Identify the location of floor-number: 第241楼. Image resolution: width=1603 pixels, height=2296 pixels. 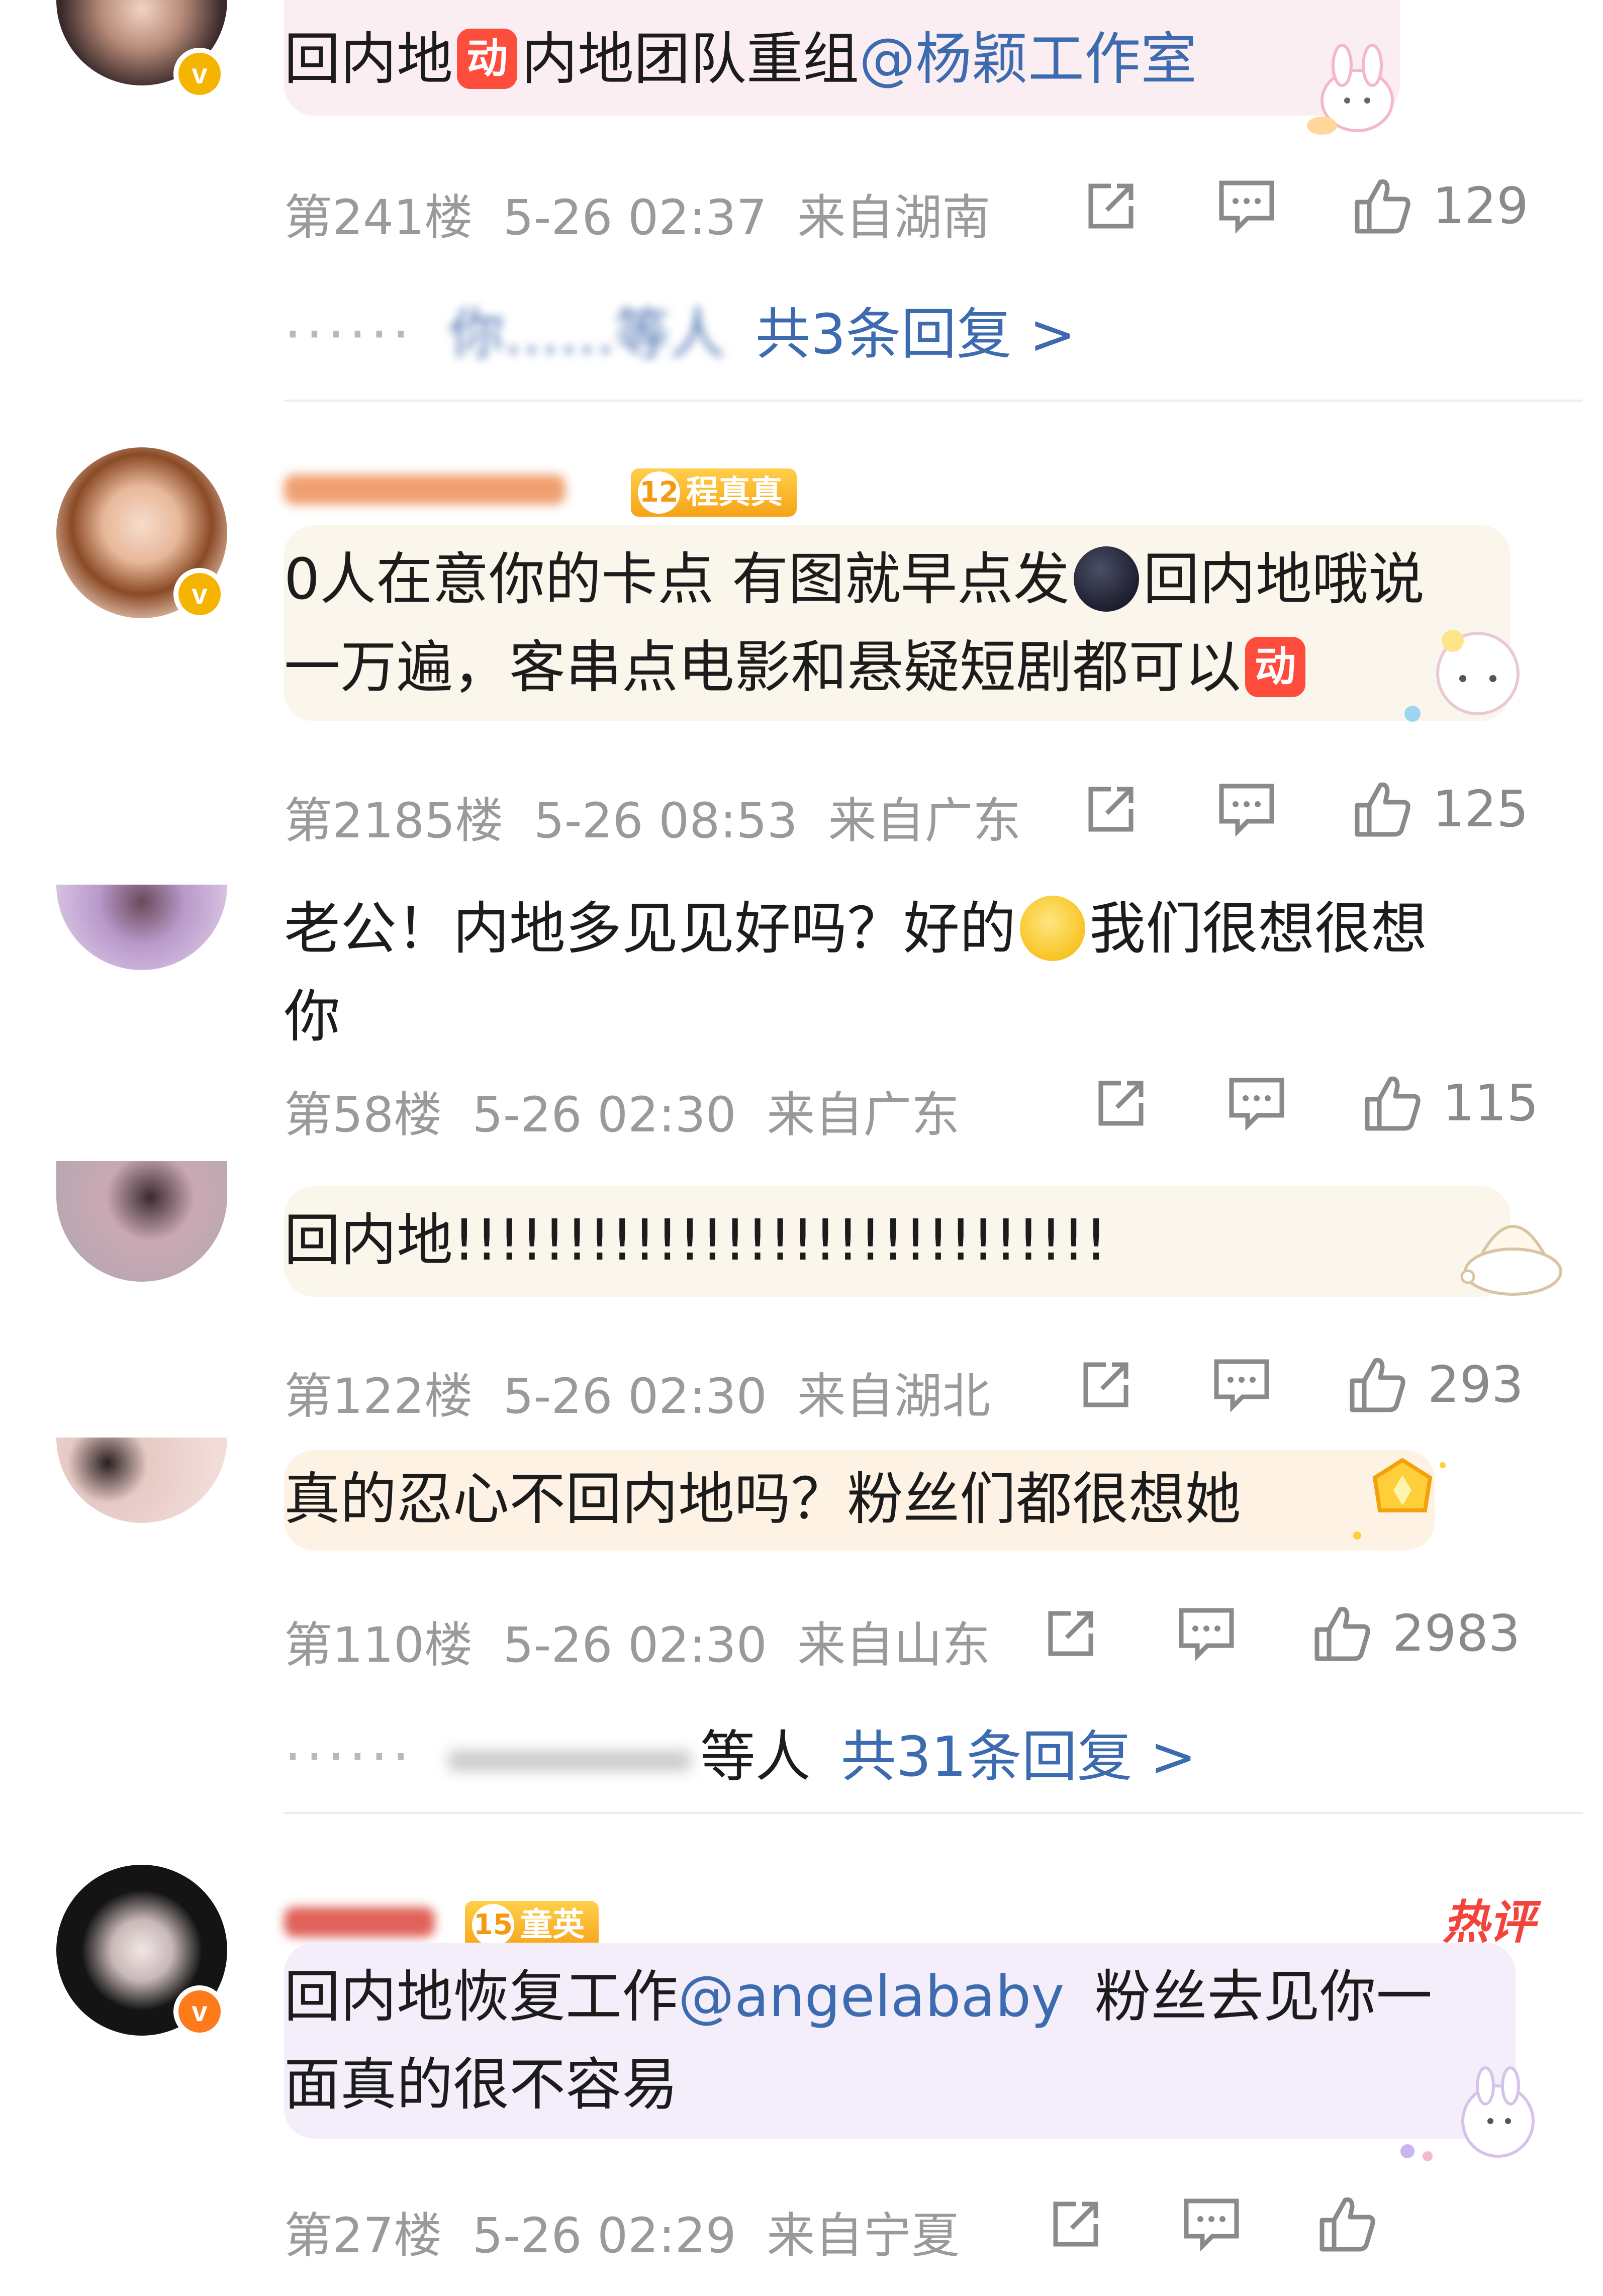
(378, 217).